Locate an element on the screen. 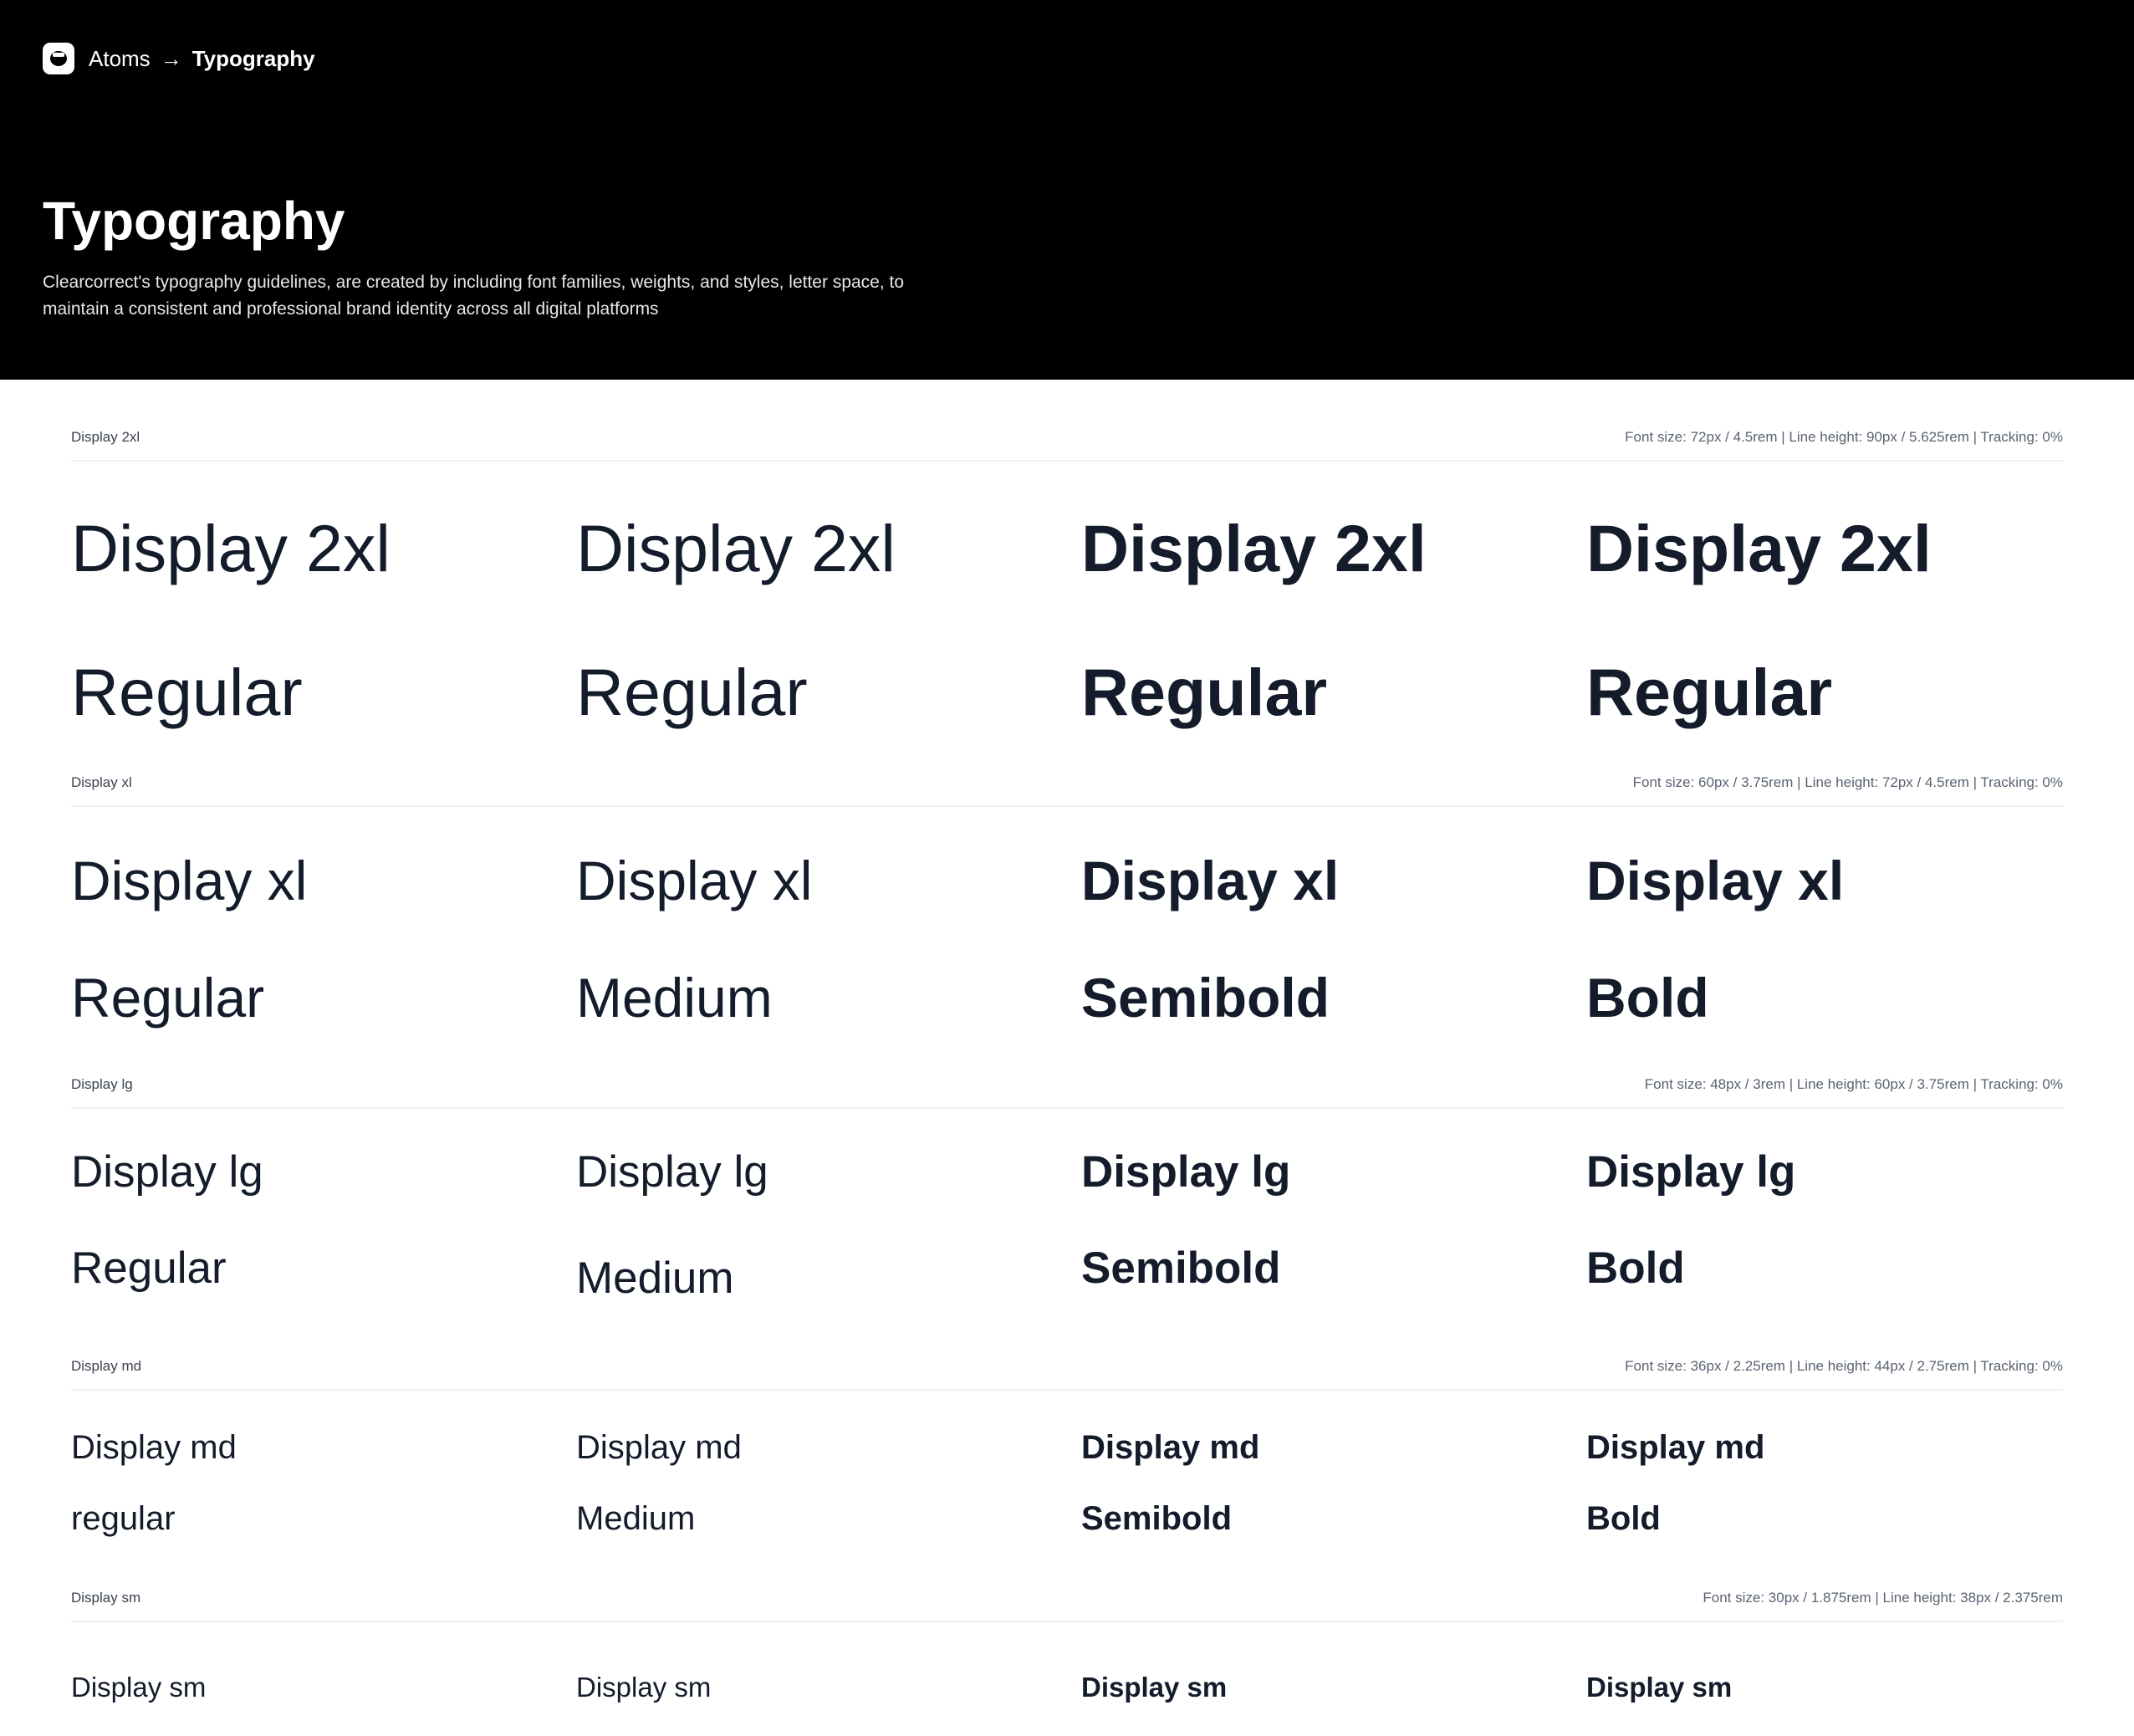 This screenshot has height=1736, width=2134. sample-regular: Display md is located at coordinates (154, 1447).